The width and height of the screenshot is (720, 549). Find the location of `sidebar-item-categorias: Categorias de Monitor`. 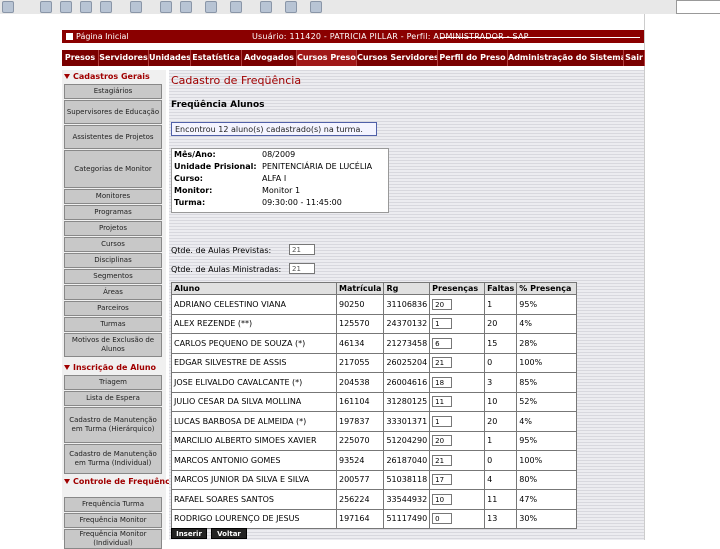

sidebar-item-categorias: Categorias de Monitor is located at coordinates (113, 169).